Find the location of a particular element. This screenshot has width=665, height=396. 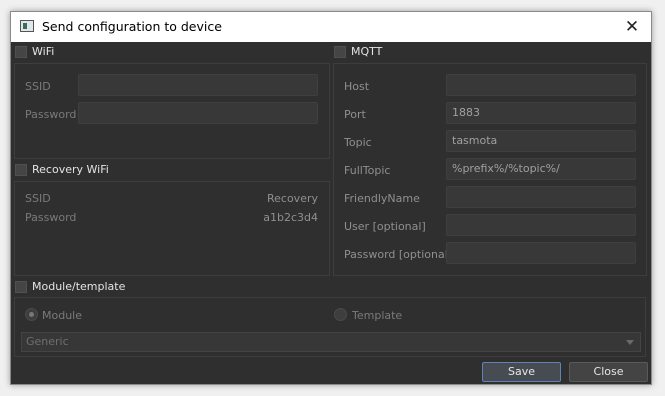

template-radio-label: Template is located at coordinates (377, 315).